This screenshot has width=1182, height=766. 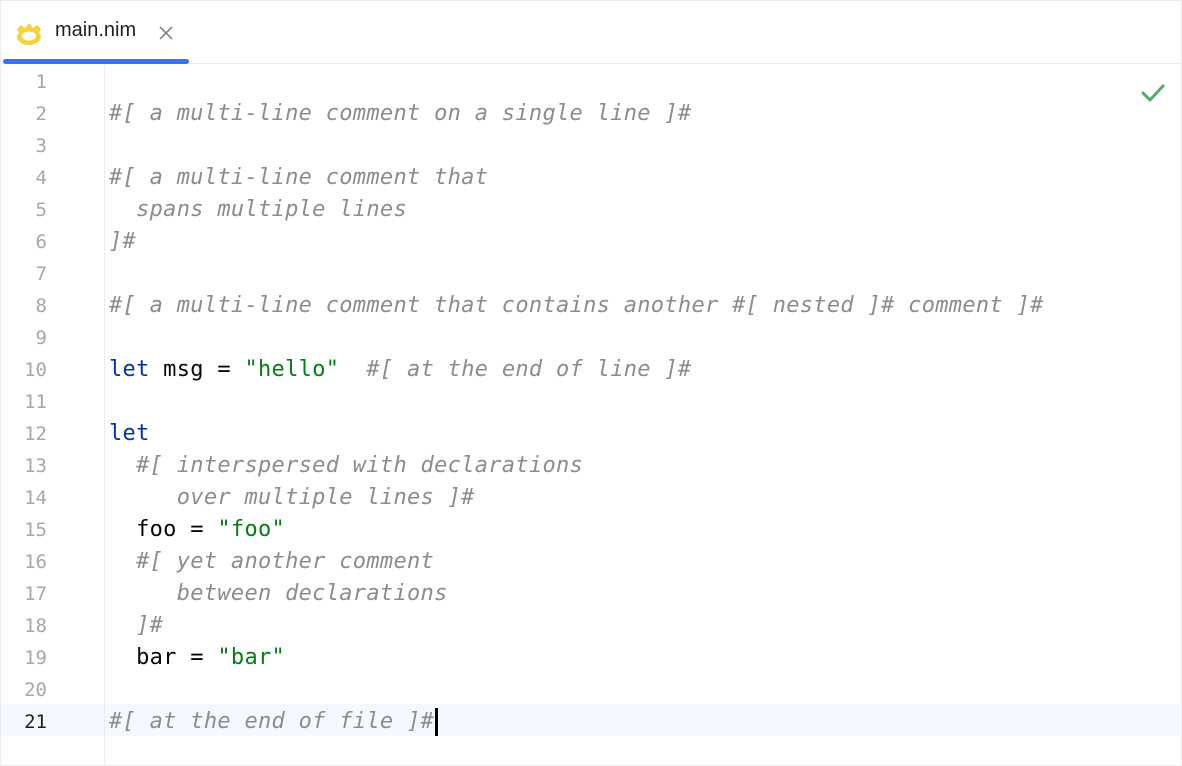 I want to click on line-number: 15, so click(x=35, y=530).